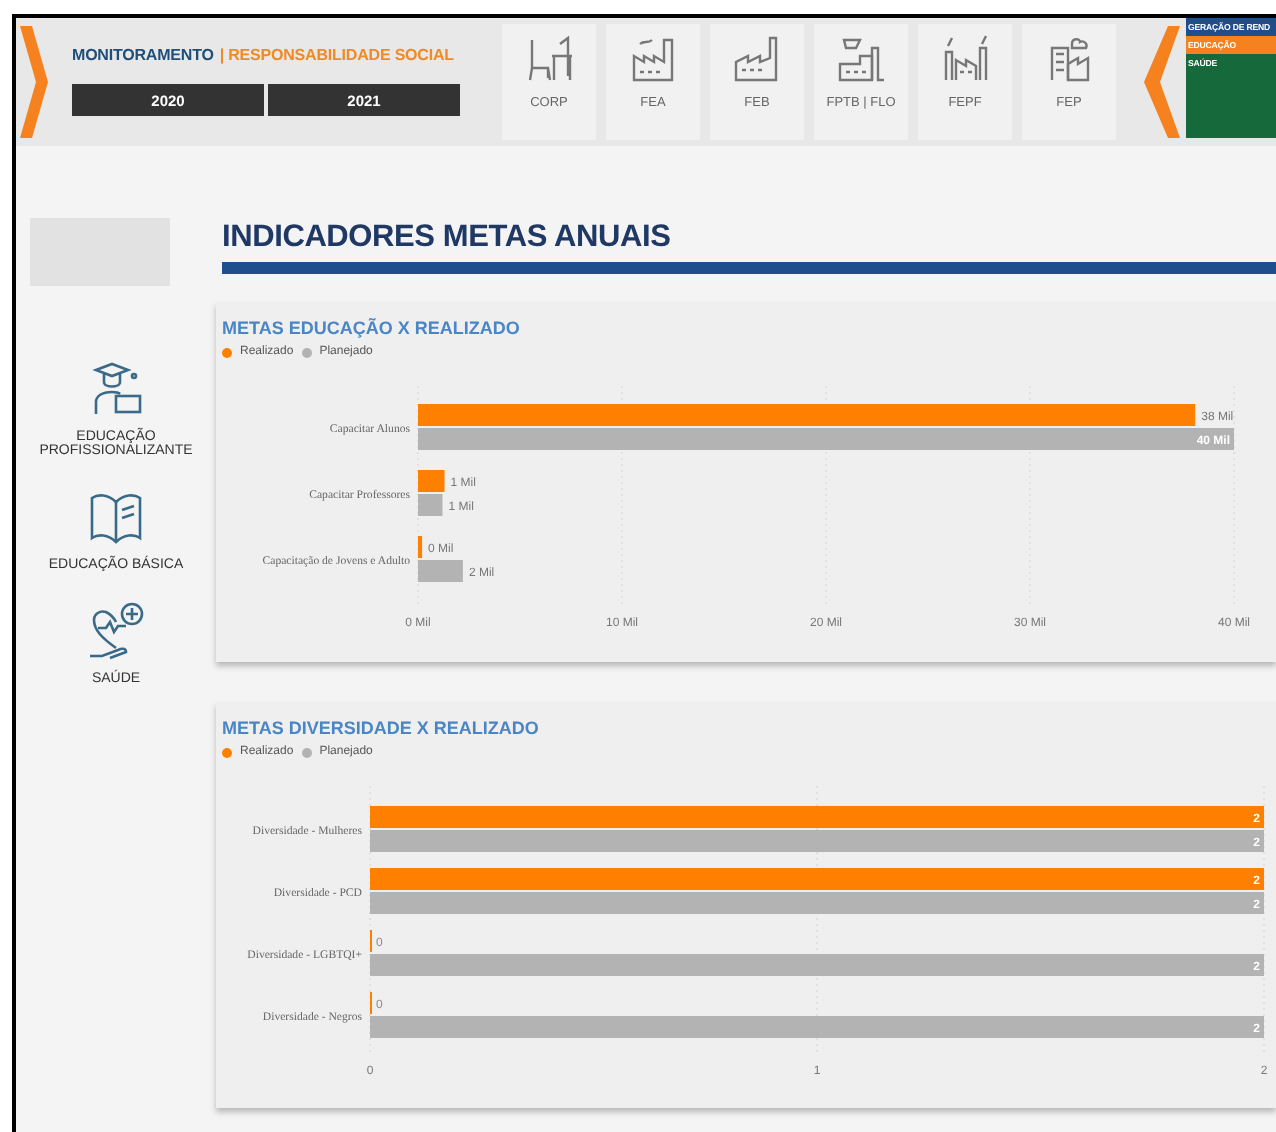 The image size is (1276, 1132). Describe the element at coordinates (447, 238) in the screenshot. I see `page-title: INDICADORES METAS ANUAIS` at that location.